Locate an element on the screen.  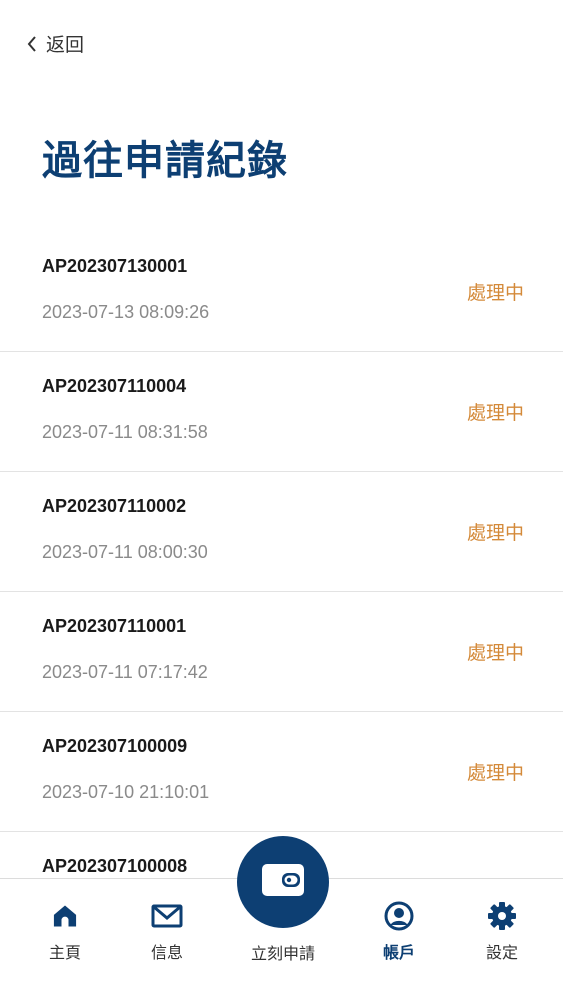
list-item: AP202307110002 2023-07-11 08:00:30 處理中 is located at coordinates (281, 532).